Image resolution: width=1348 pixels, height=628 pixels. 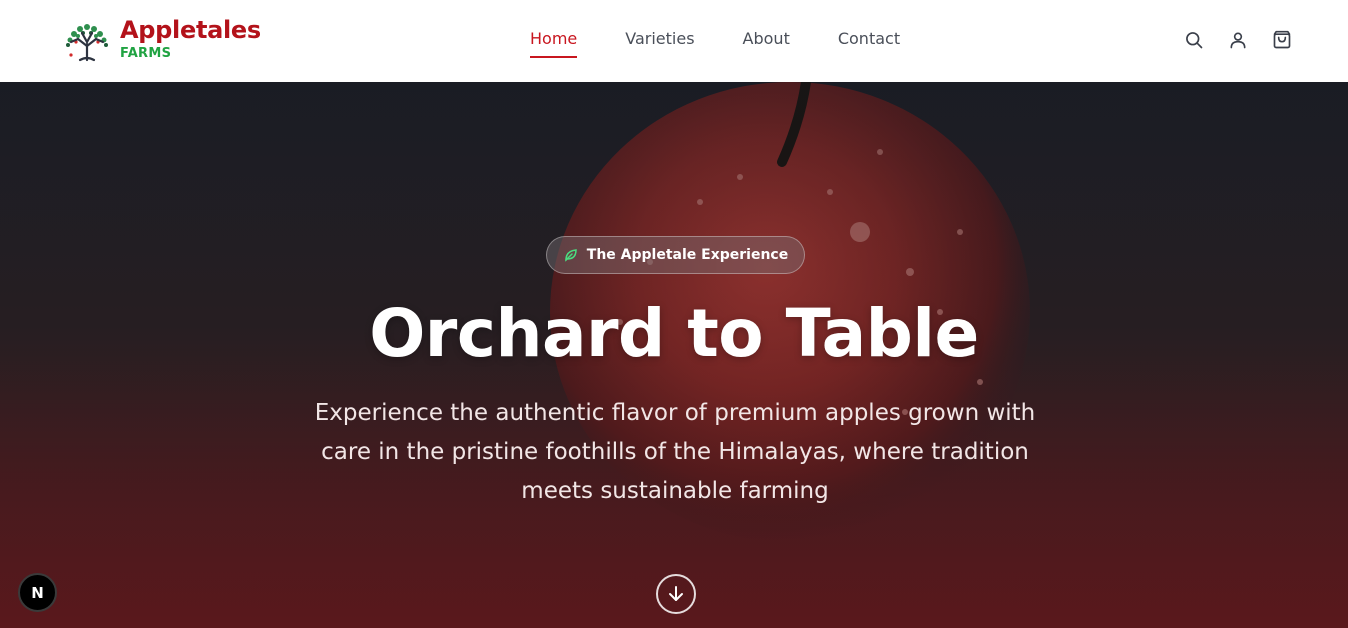 What do you see at coordinates (1282, 40) in the screenshot?
I see `cart-icon` at bounding box center [1282, 40].